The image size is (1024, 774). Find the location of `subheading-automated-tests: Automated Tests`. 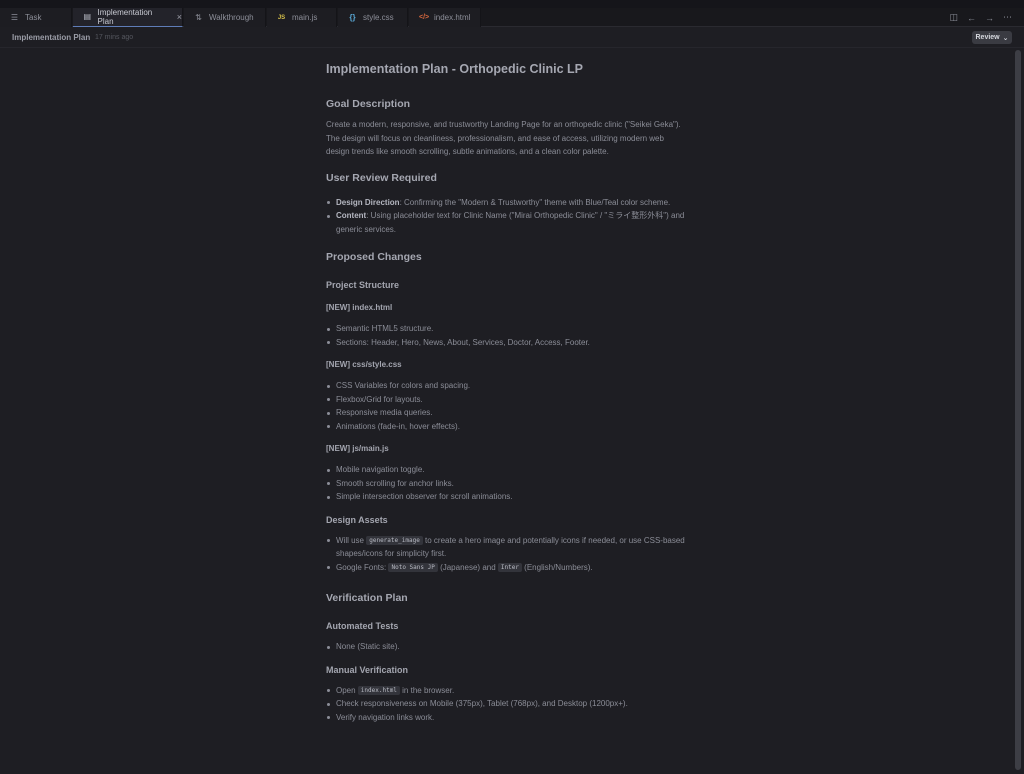

subheading-automated-tests: Automated Tests is located at coordinates (362, 626).